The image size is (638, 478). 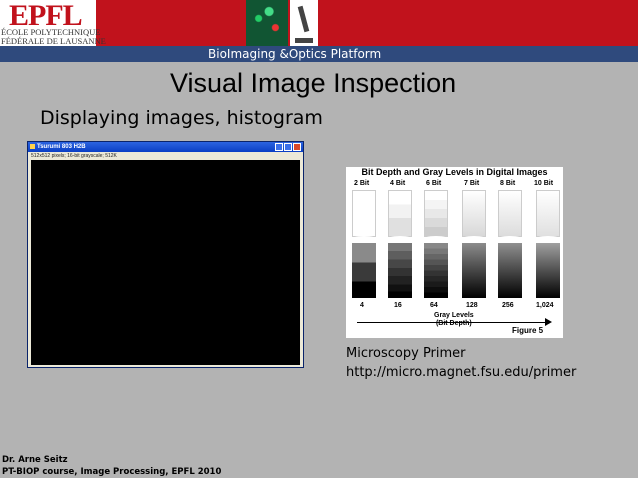 I want to click on logo-line-2: FÉDÉRALE DE LAUSANNE, so click(x=53, y=41).